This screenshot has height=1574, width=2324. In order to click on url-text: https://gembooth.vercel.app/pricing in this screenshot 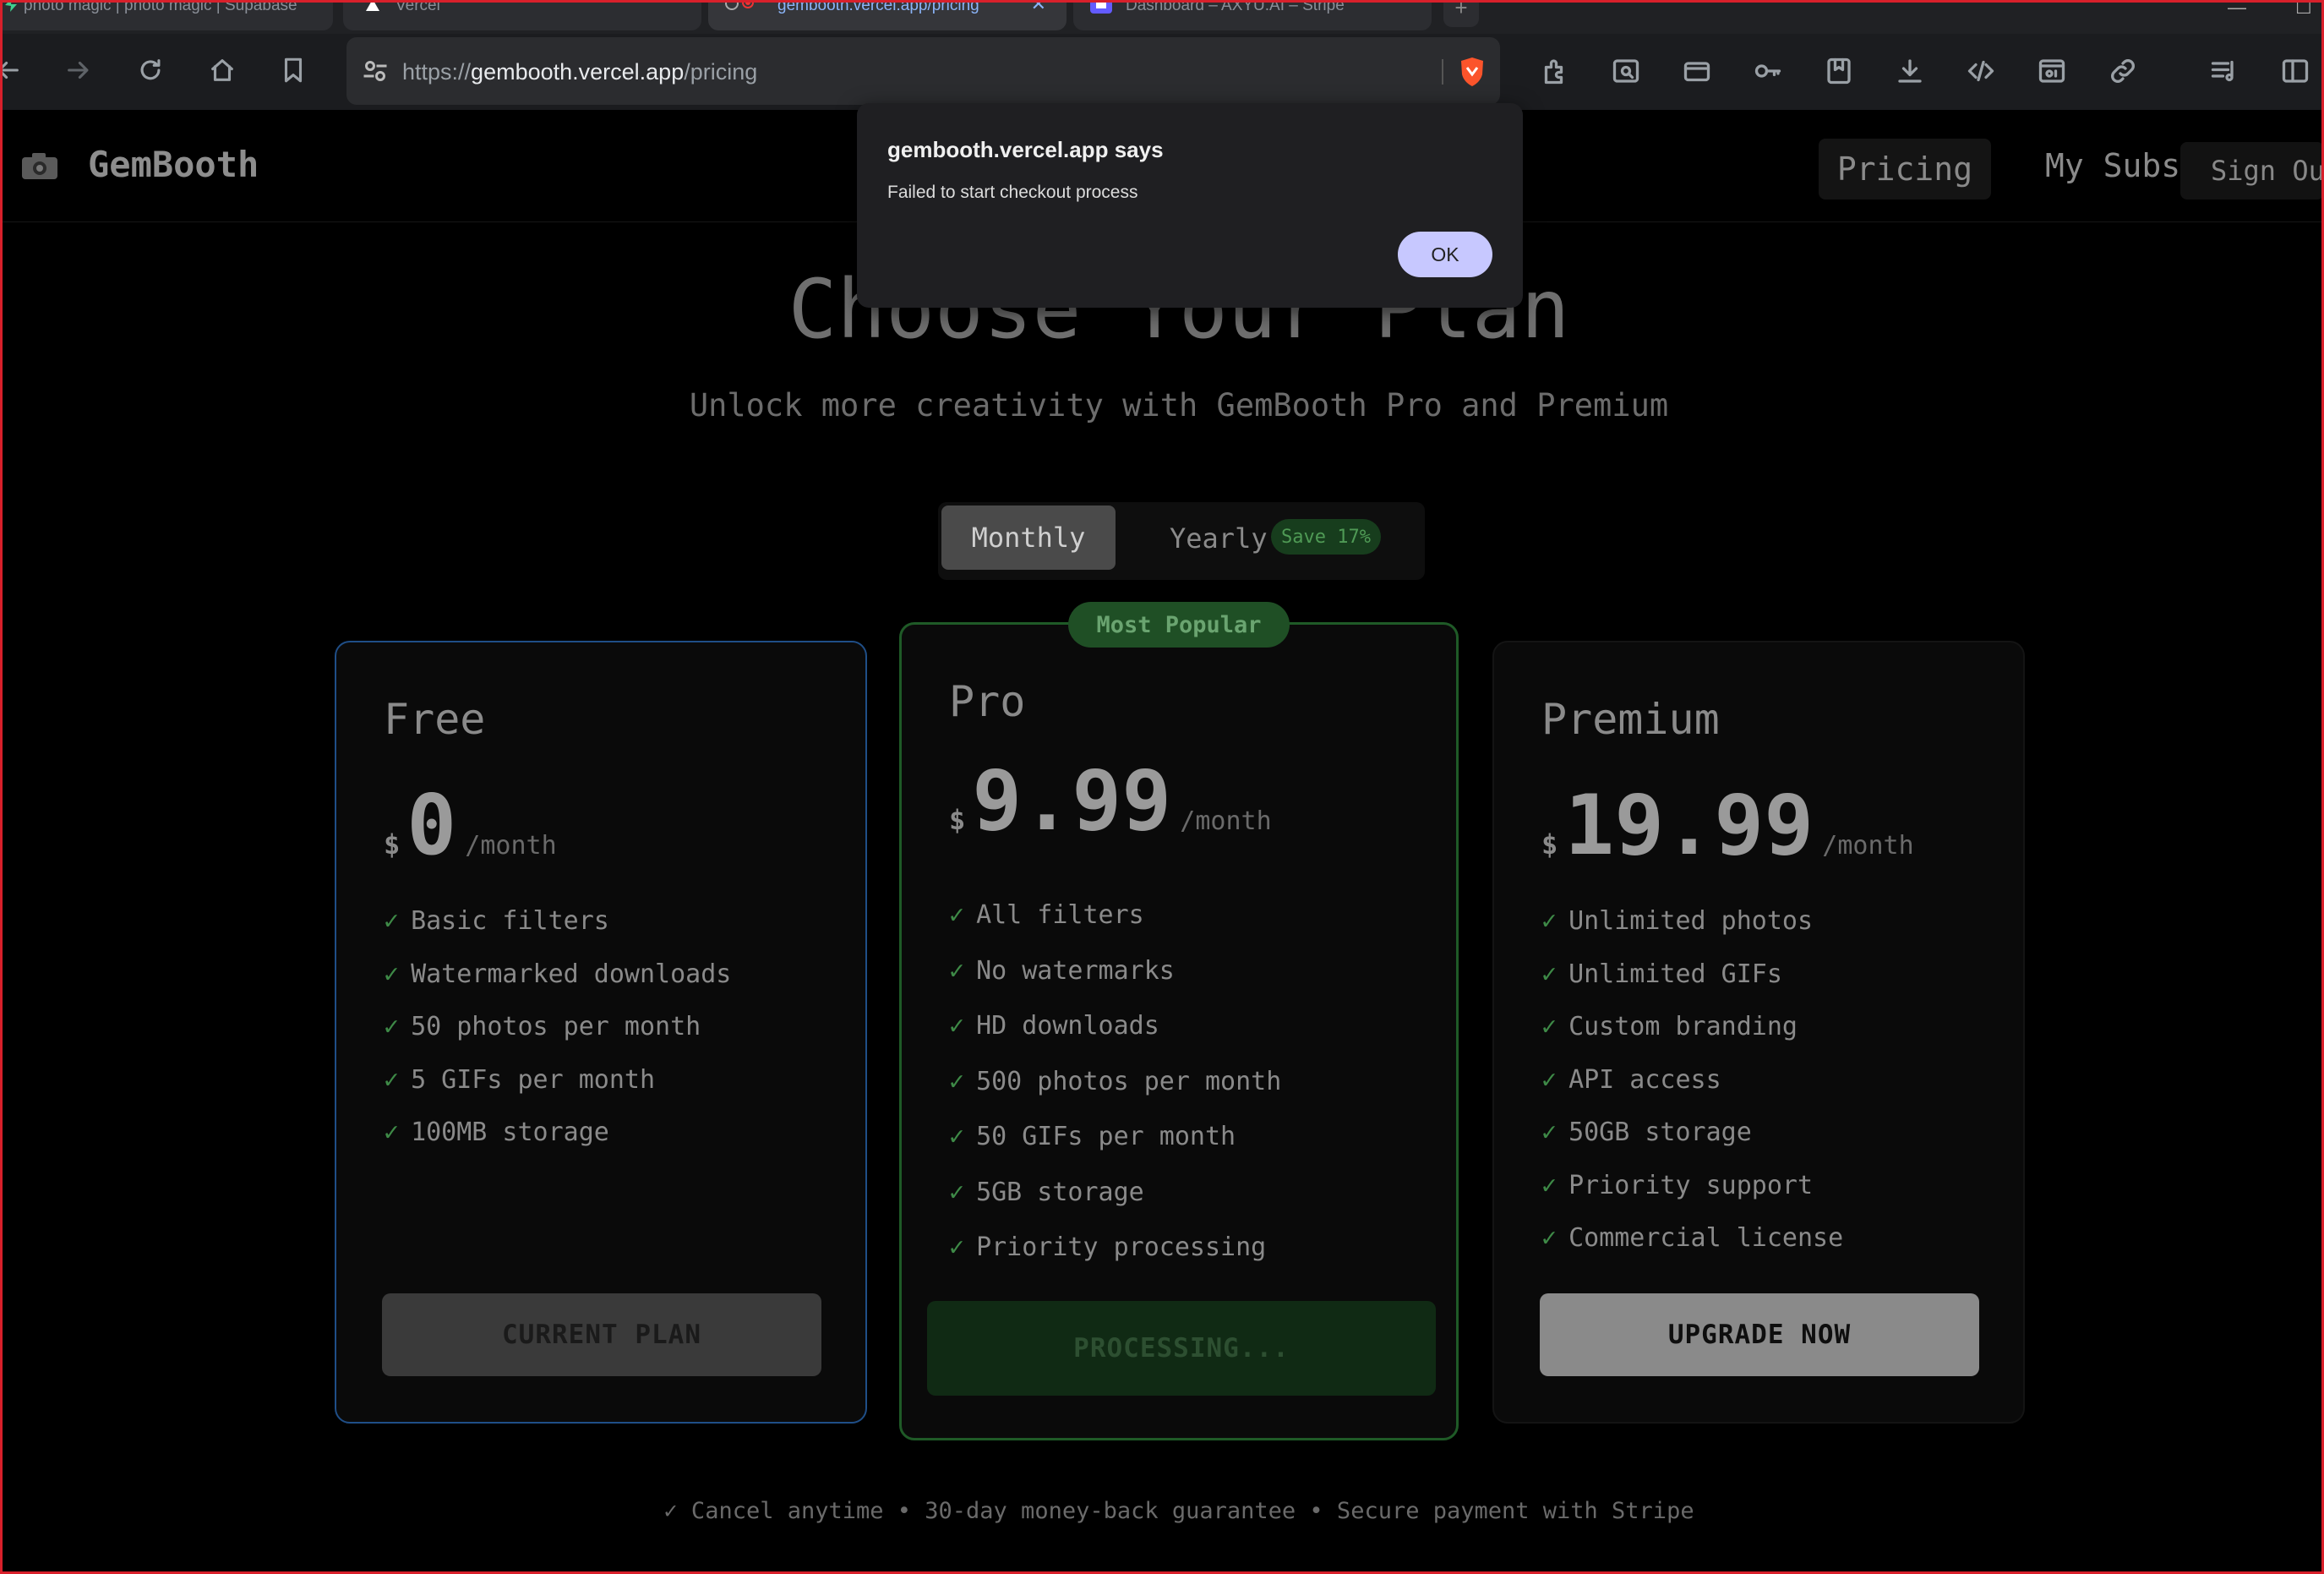, I will do `click(579, 72)`.